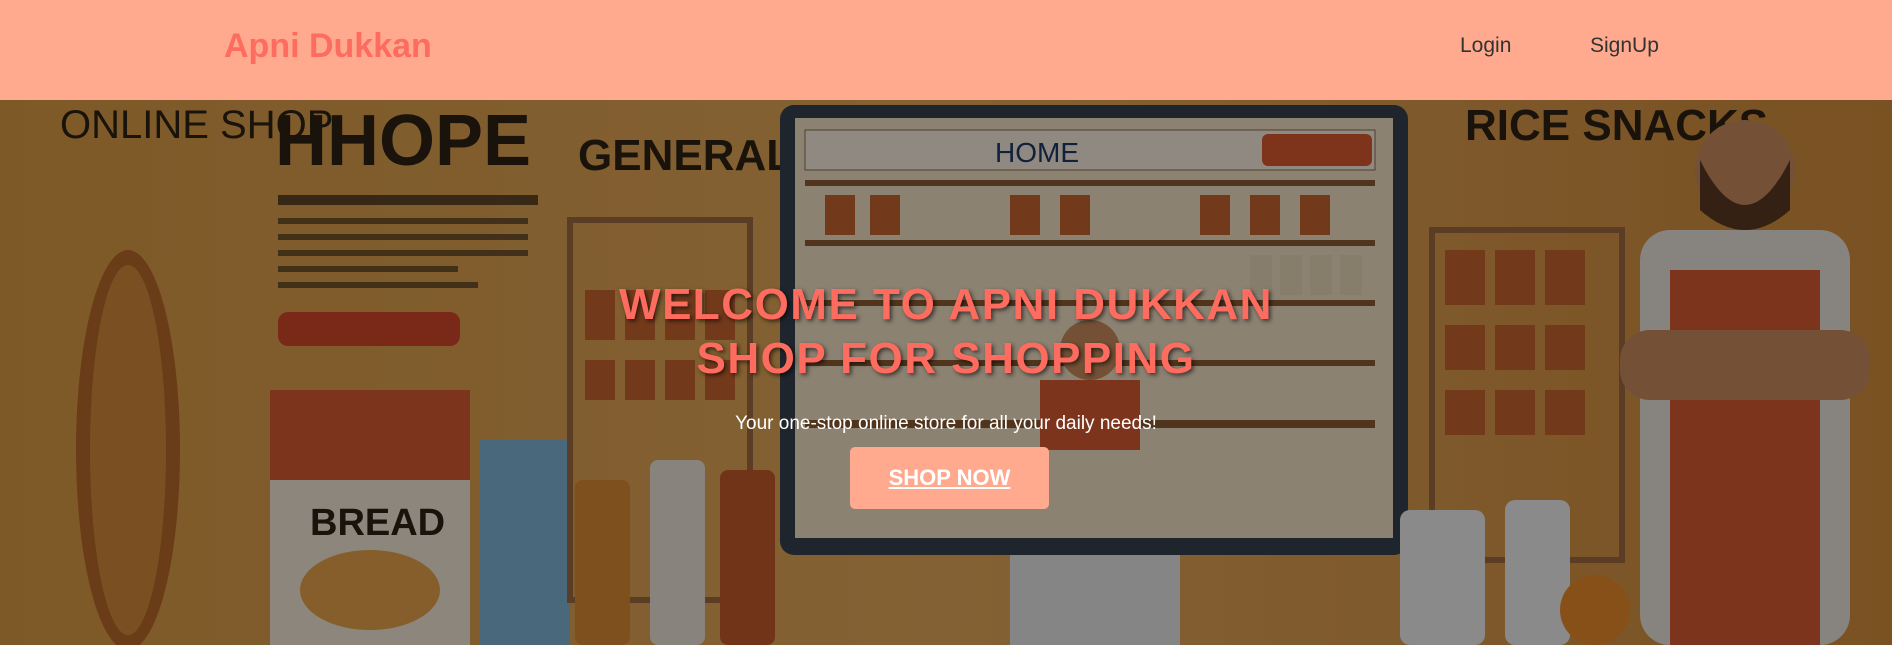 Image resolution: width=1892 pixels, height=645 pixels. Describe the element at coordinates (328, 46) in the screenshot. I see `brand-logo: Apni Dukkan` at that location.